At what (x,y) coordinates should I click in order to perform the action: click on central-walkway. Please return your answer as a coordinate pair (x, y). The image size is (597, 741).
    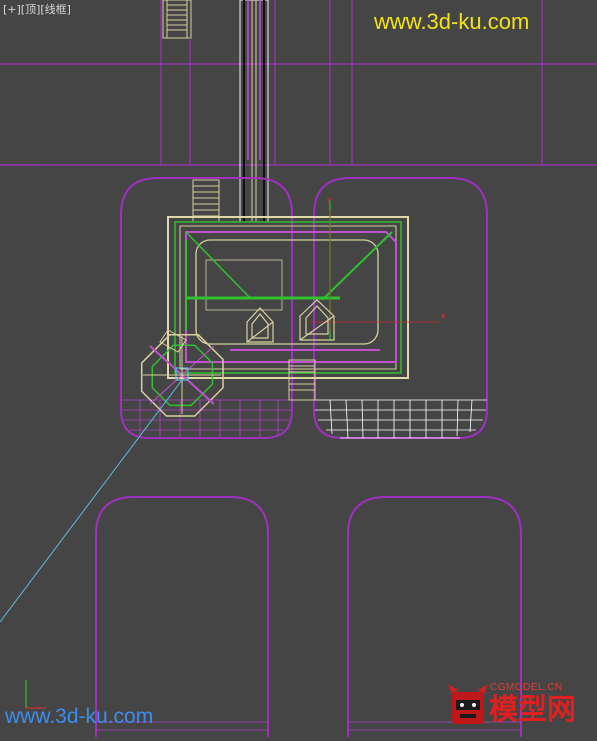
    Looking at the image, I should click on (254, 111).